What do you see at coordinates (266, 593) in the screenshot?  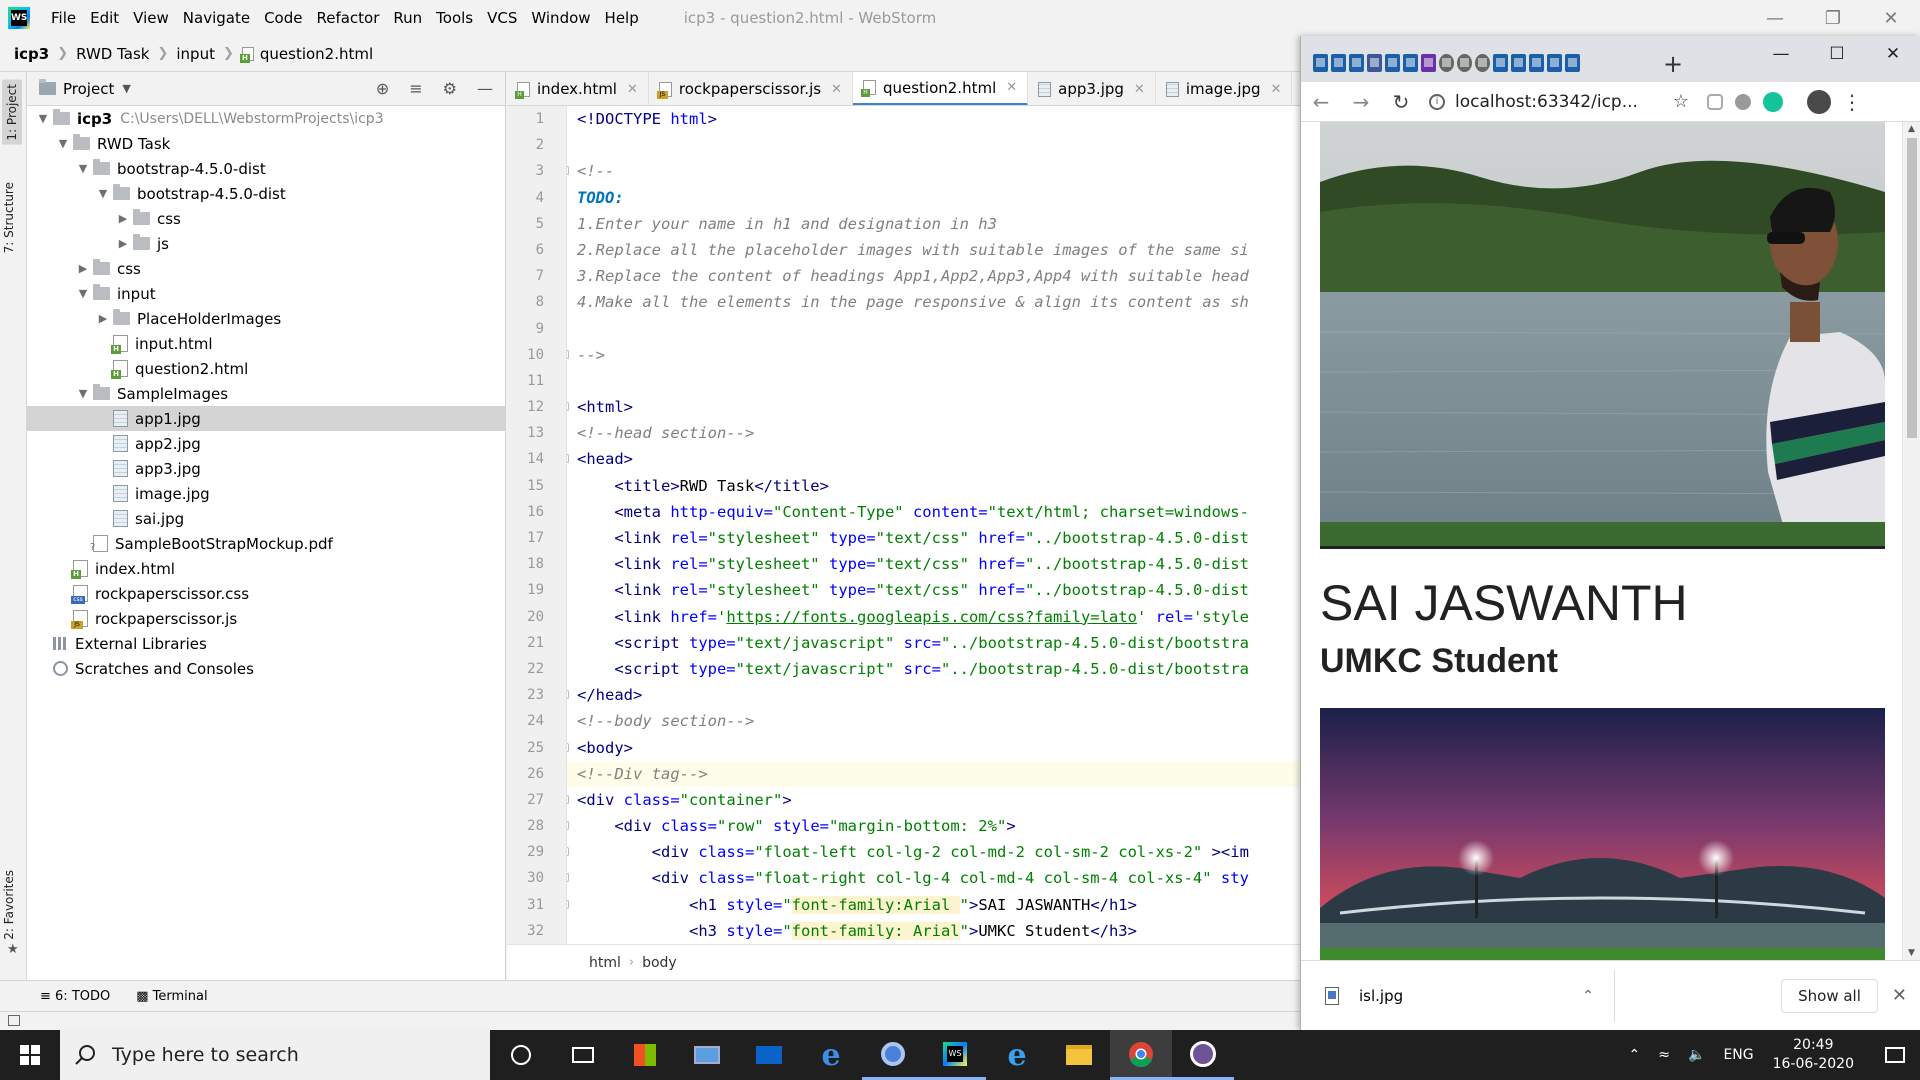 I see `tree-item: rockpaperscissor.css` at bounding box center [266, 593].